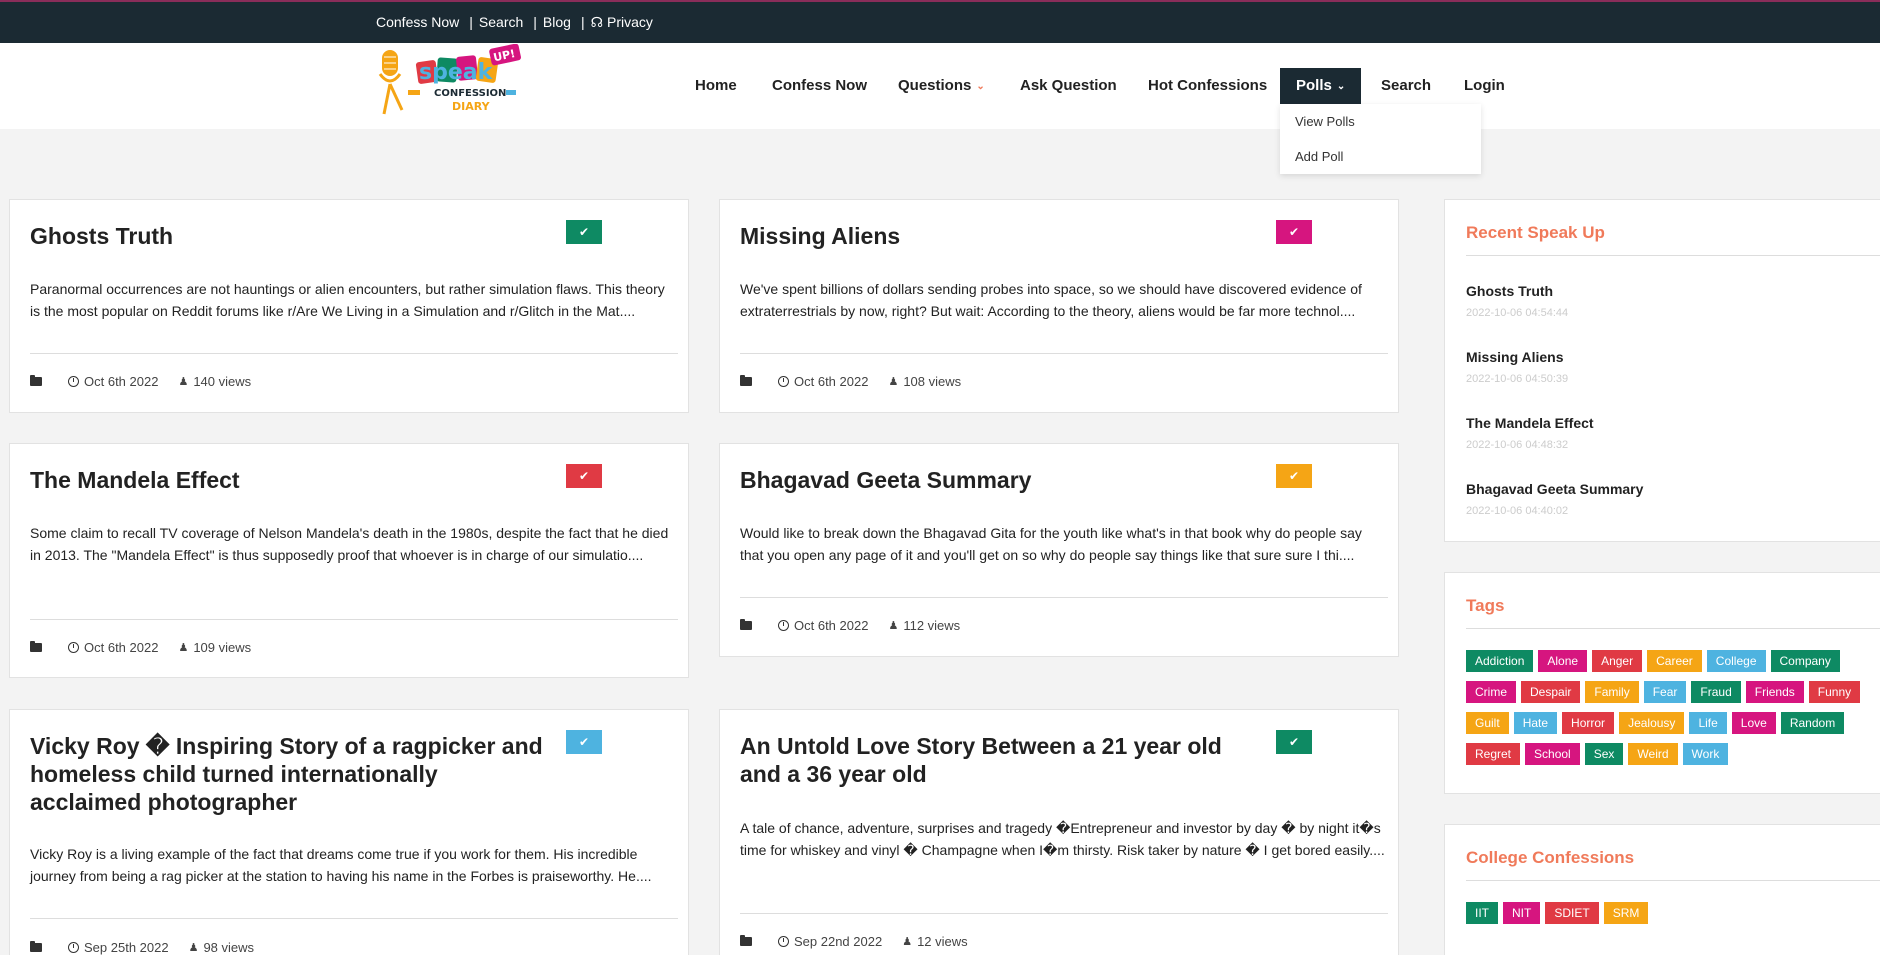  Describe the element at coordinates (142, 947) in the screenshot. I see `card-meta: Sep 25th 2022 ♟ 98 views` at that location.